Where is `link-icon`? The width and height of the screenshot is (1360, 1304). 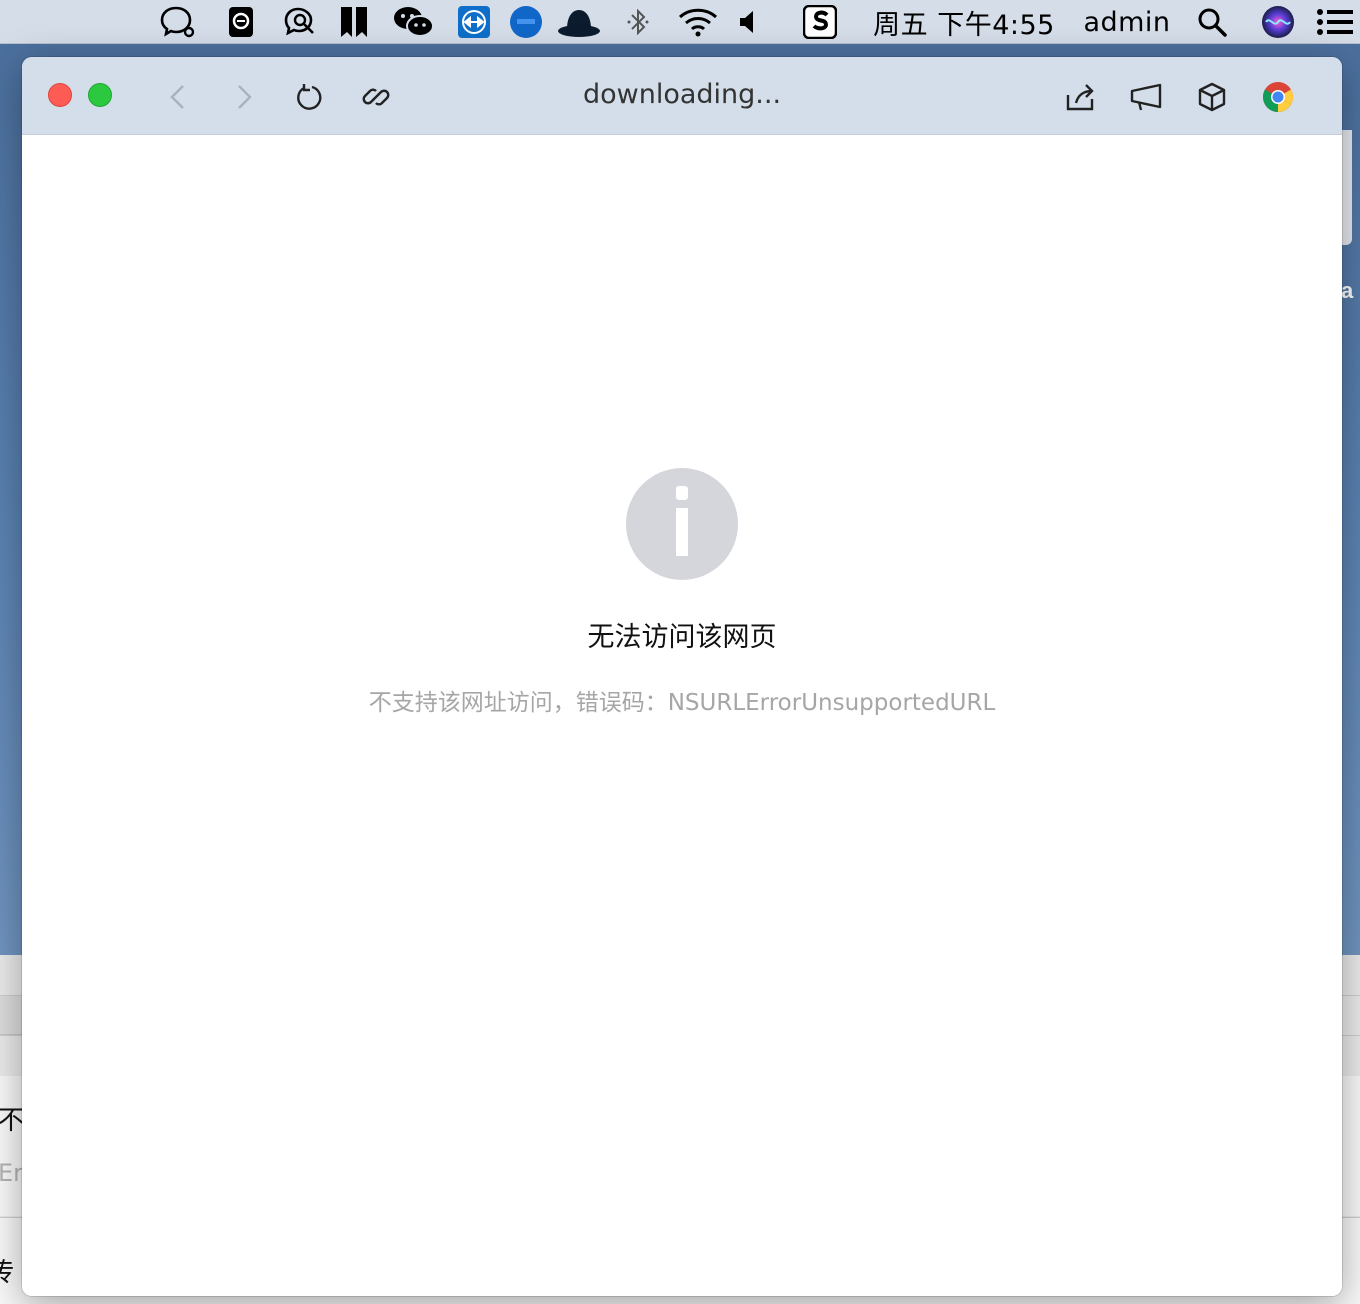 link-icon is located at coordinates (376, 97).